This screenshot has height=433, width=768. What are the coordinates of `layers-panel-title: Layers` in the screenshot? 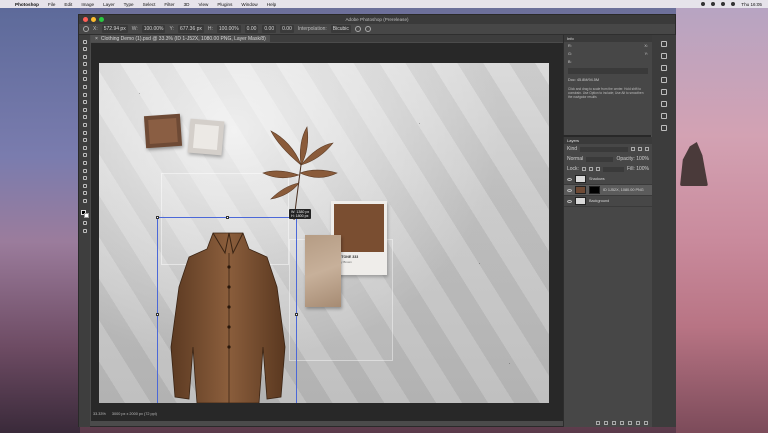 It's located at (573, 140).